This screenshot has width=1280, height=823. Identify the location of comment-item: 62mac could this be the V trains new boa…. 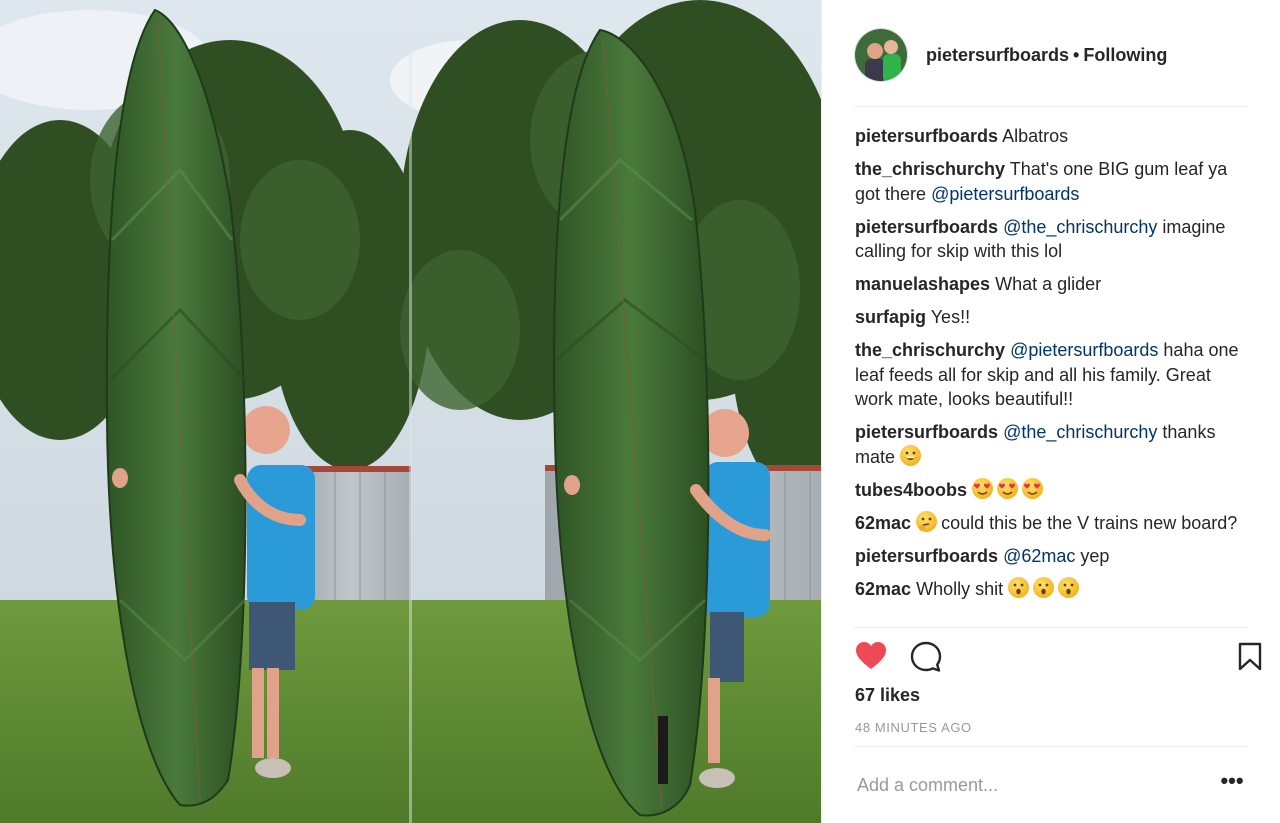
(1051, 523).